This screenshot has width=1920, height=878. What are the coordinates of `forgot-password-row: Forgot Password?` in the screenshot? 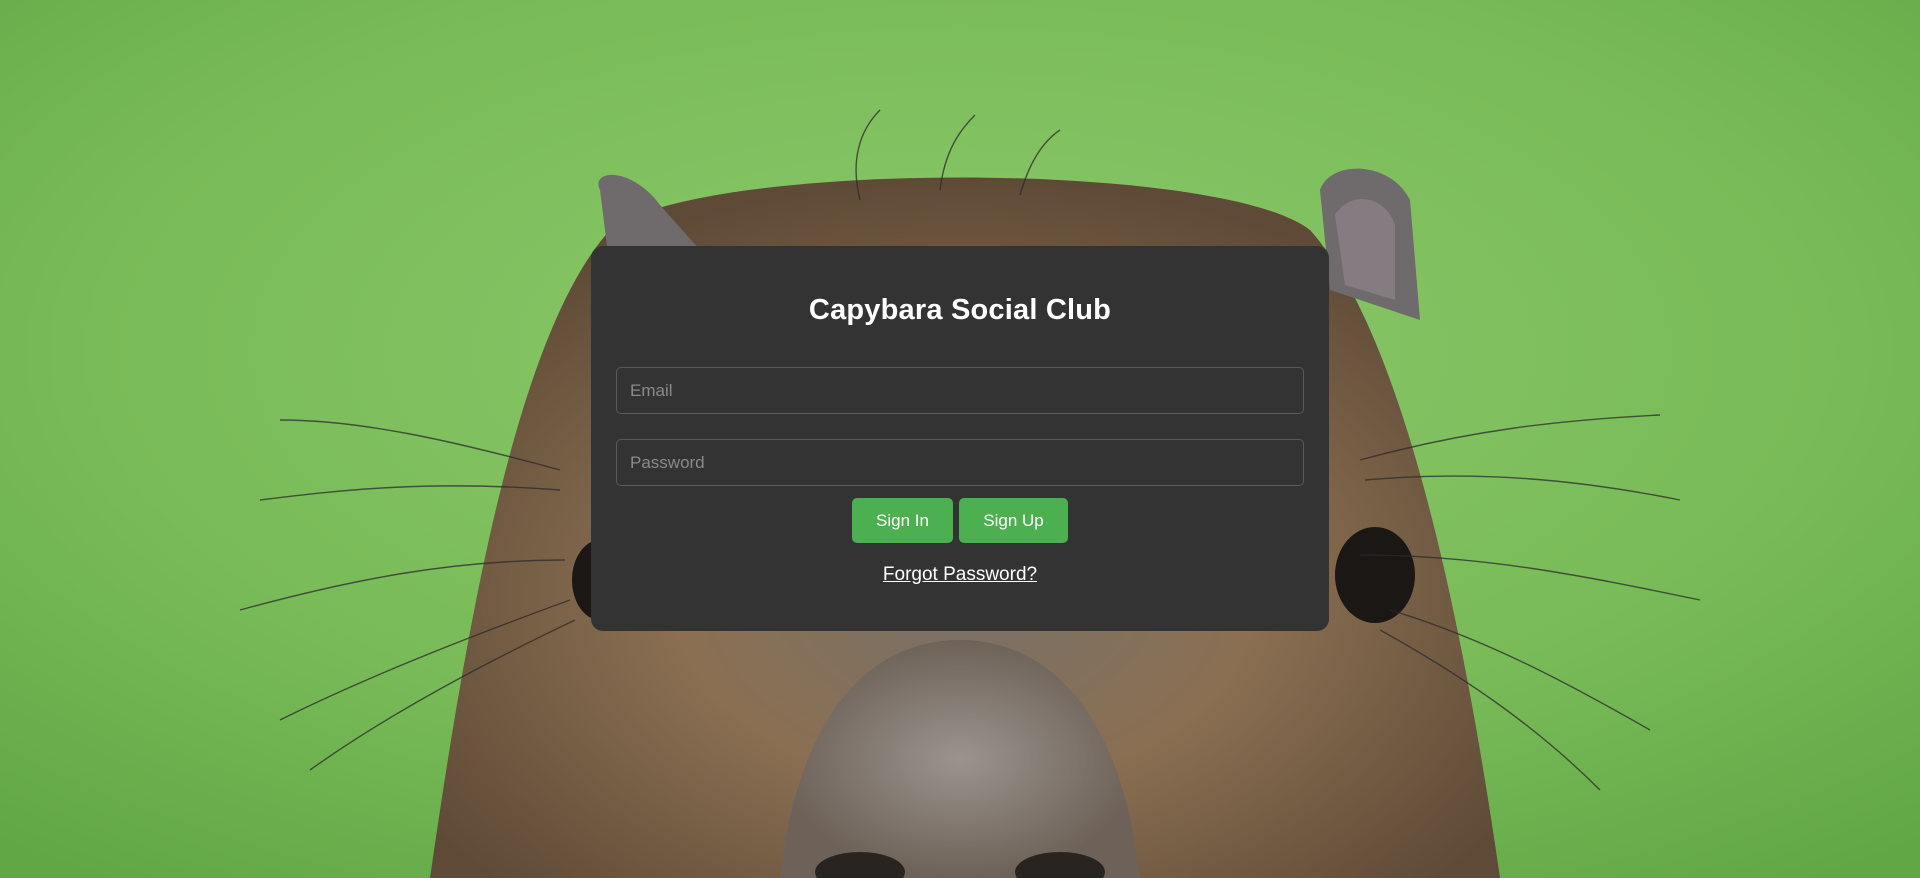 It's located at (960, 575).